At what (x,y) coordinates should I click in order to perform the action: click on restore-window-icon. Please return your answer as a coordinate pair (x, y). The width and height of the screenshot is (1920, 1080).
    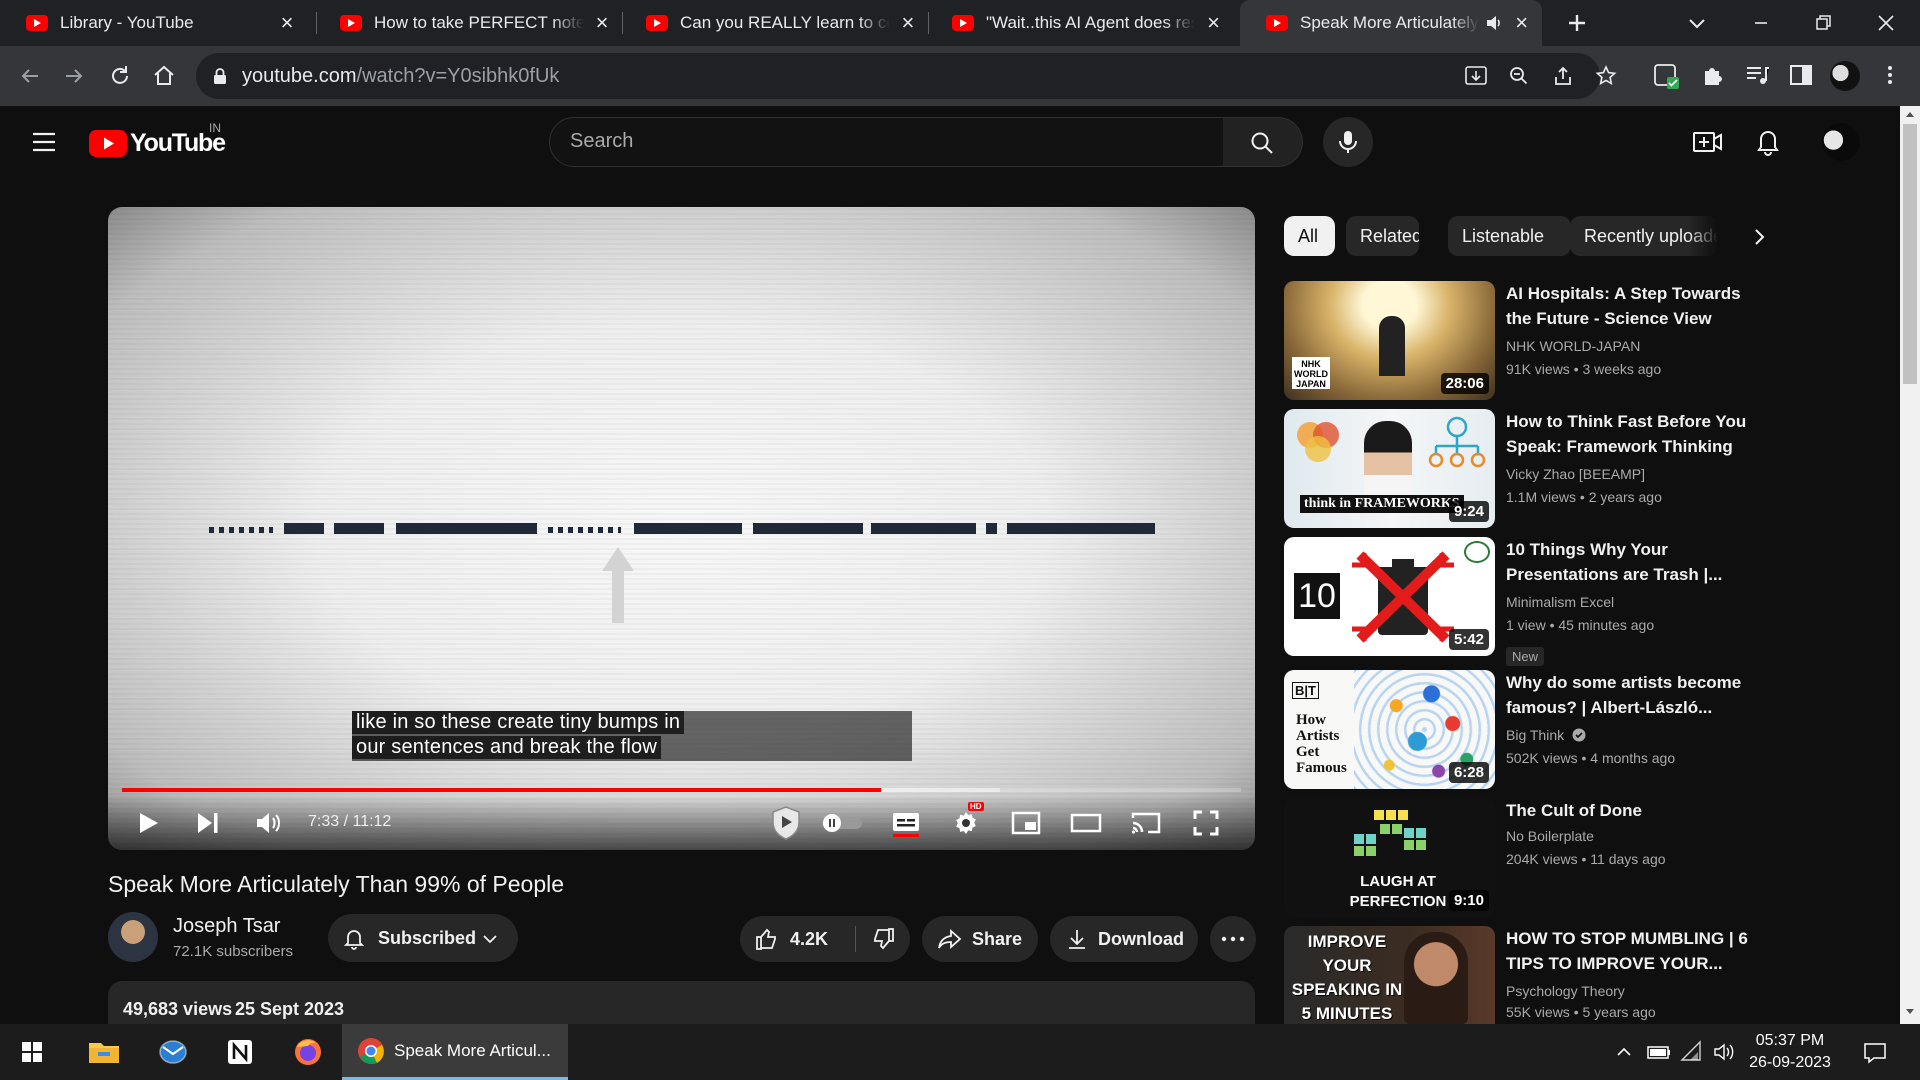
    Looking at the image, I should click on (1823, 23).